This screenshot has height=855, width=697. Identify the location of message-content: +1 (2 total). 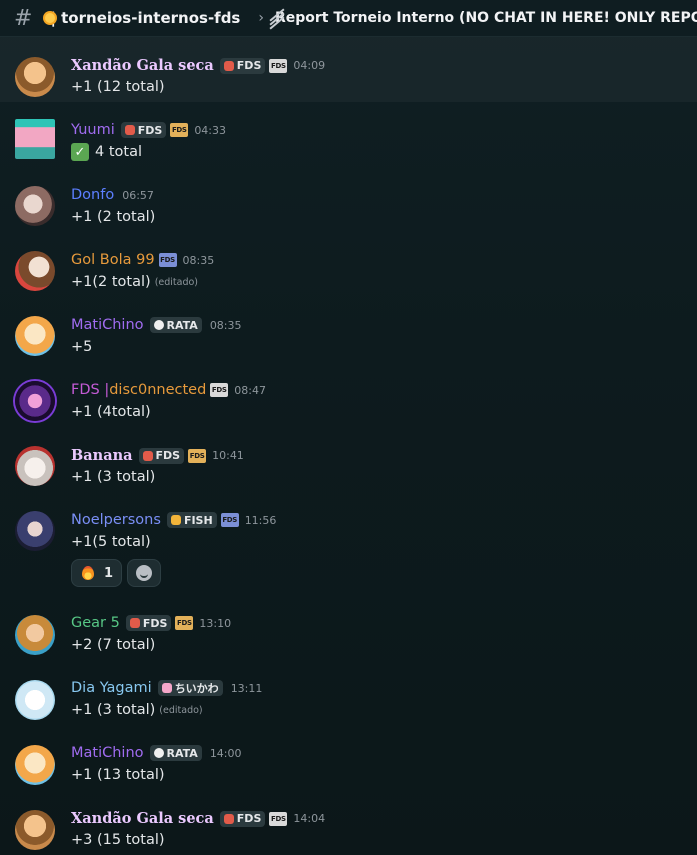
(113, 217).